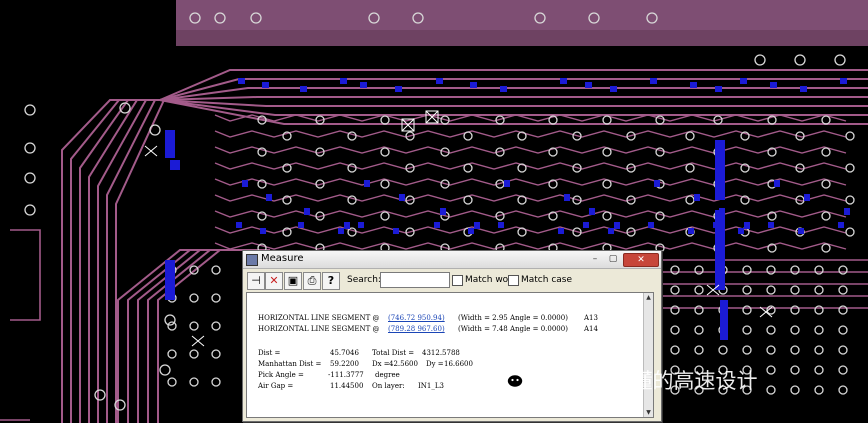 This screenshot has width=868, height=423. What do you see at coordinates (282, 258) in the screenshot?
I see `window-title: Measure` at bounding box center [282, 258].